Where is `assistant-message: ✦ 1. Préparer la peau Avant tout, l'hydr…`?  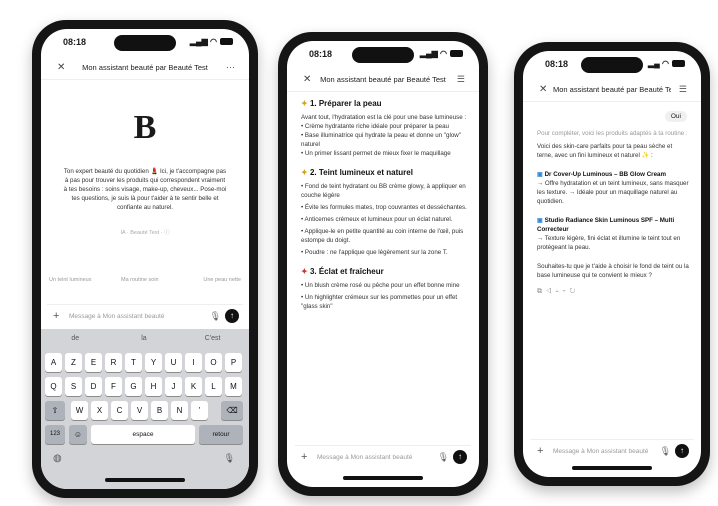
assistant-message: ✦ 1. Préparer la peau Avant tout, l'hydr… is located at coordinates (384, 205).